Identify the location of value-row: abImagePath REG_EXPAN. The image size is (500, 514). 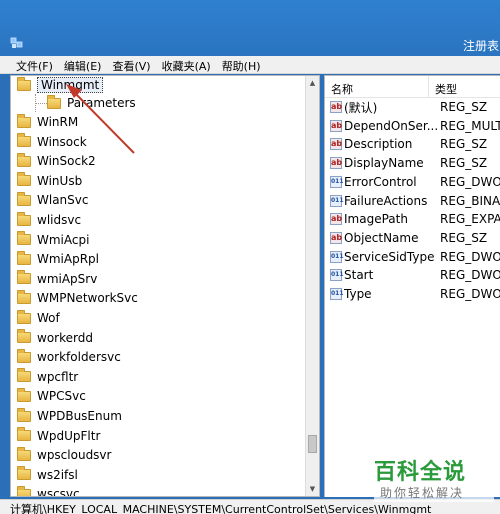
(412, 219).